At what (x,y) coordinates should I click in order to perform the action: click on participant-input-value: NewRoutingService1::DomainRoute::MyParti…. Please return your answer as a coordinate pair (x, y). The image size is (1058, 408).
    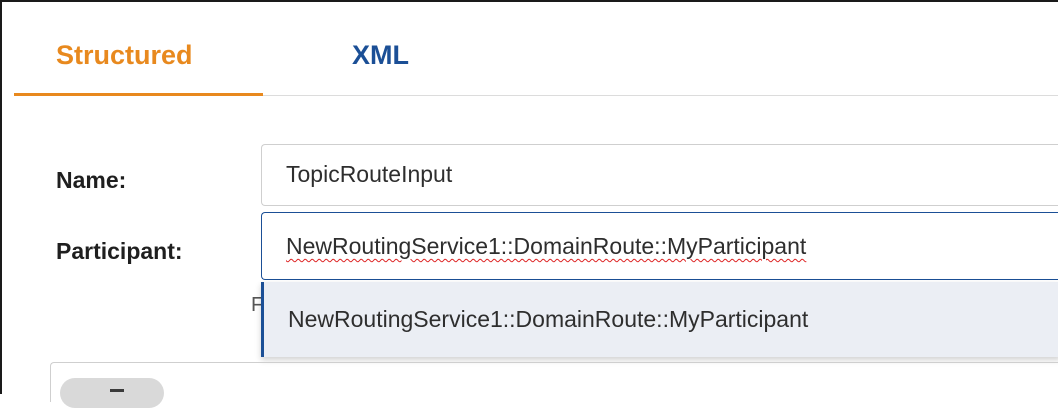
    Looking at the image, I should click on (546, 246).